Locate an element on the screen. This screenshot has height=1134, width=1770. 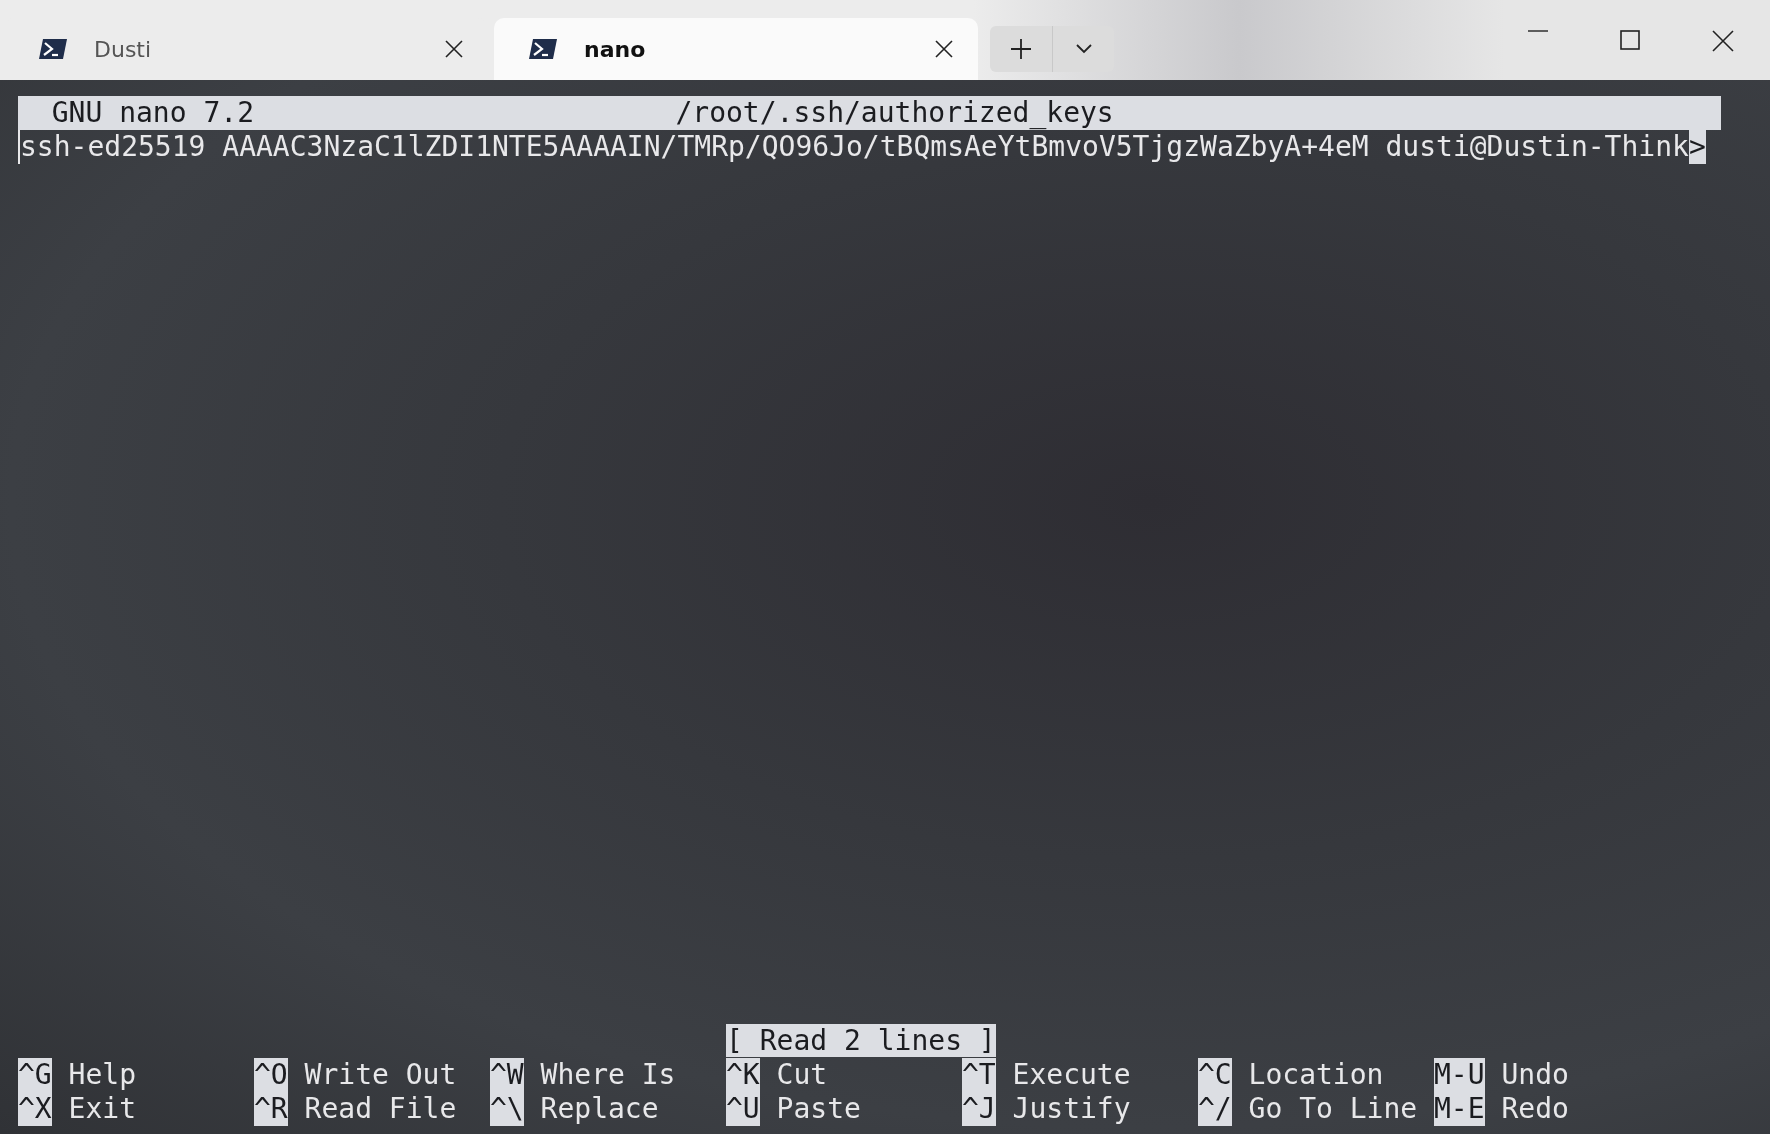
shortcut-key: M-U is located at coordinates (1459, 1075).